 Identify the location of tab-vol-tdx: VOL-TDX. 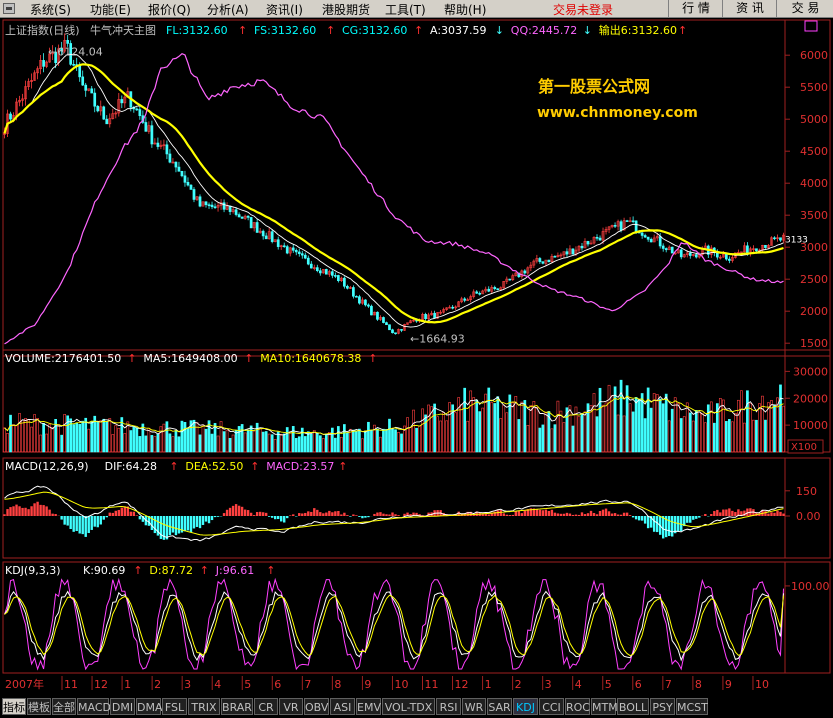
(408, 706).